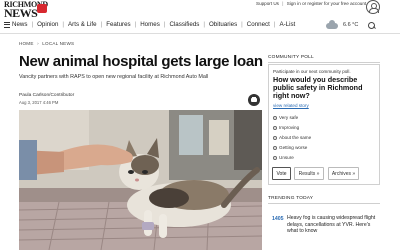 The width and height of the screenshot is (400, 250). Describe the element at coordinates (223, 24) in the screenshot. I see `nav-item-obituaries: Obituaries` at that location.